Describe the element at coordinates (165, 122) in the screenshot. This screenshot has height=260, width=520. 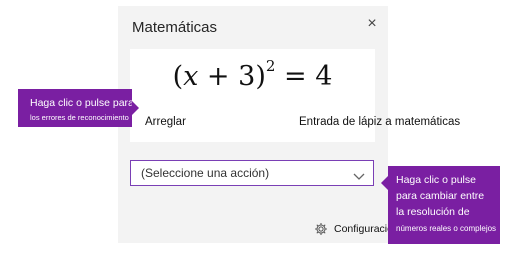
I see `fix-link: Arreglar` at that location.